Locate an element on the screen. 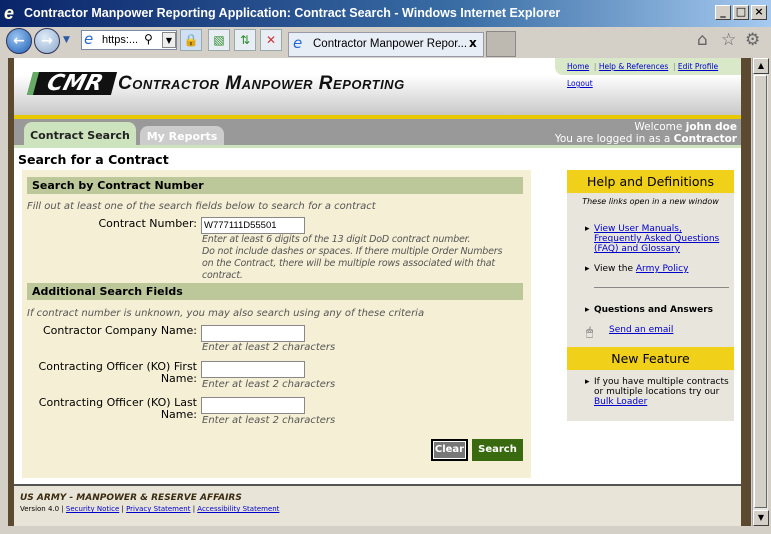  help-note: These links open in a new window is located at coordinates (650, 201).